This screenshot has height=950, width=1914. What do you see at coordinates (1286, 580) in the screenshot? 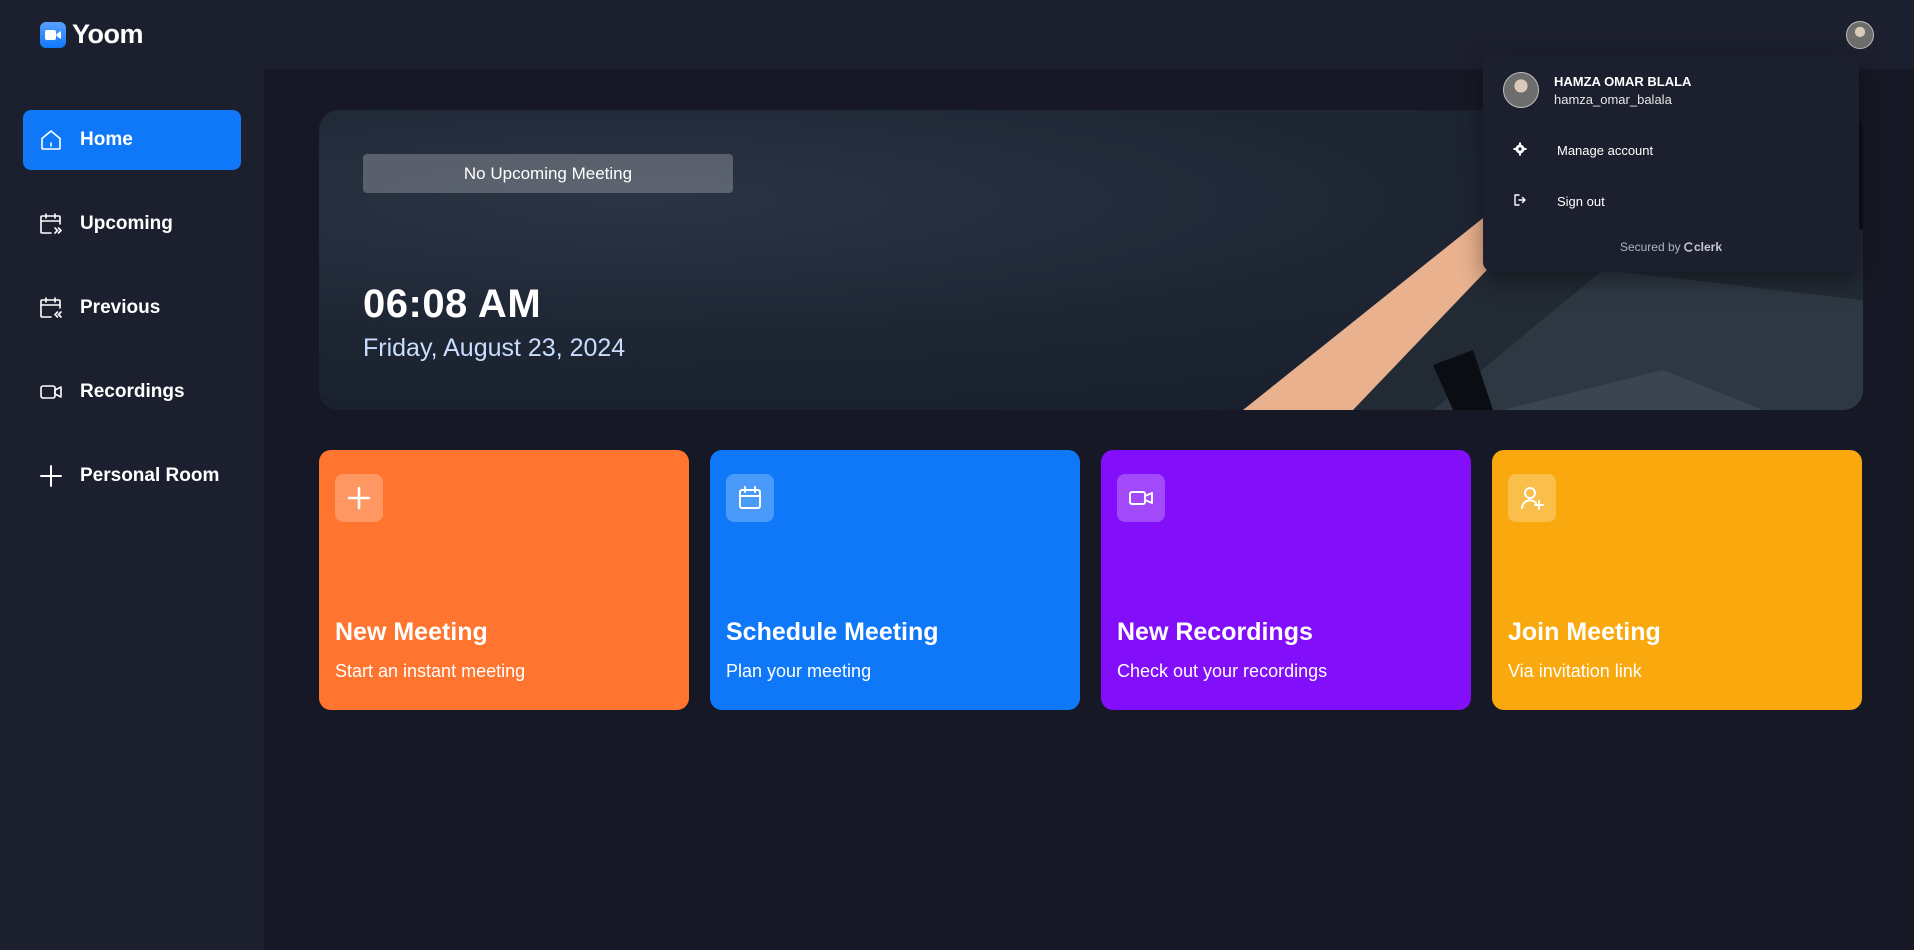
I see `new-recordings-card: New Recordings Check out your recordings` at bounding box center [1286, 580].